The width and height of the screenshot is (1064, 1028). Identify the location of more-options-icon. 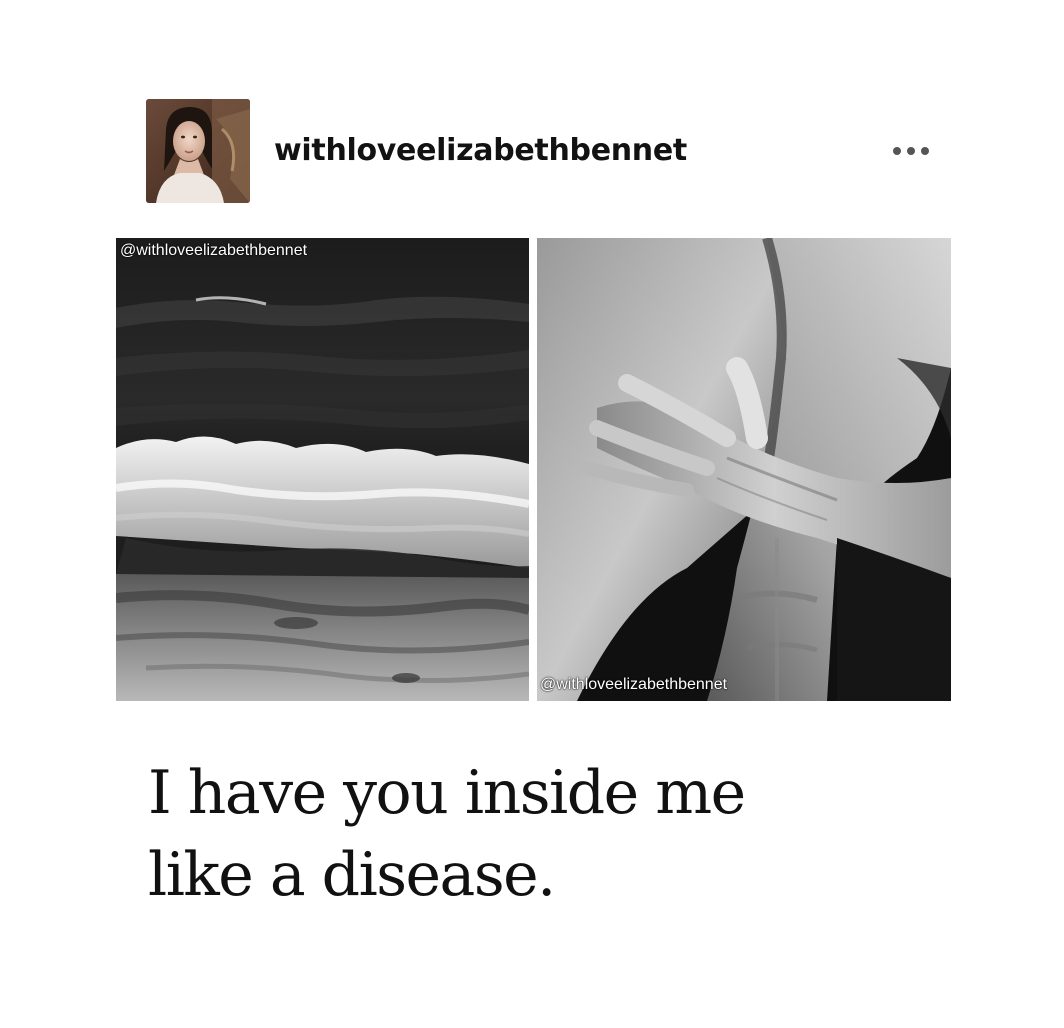
(911, 151).